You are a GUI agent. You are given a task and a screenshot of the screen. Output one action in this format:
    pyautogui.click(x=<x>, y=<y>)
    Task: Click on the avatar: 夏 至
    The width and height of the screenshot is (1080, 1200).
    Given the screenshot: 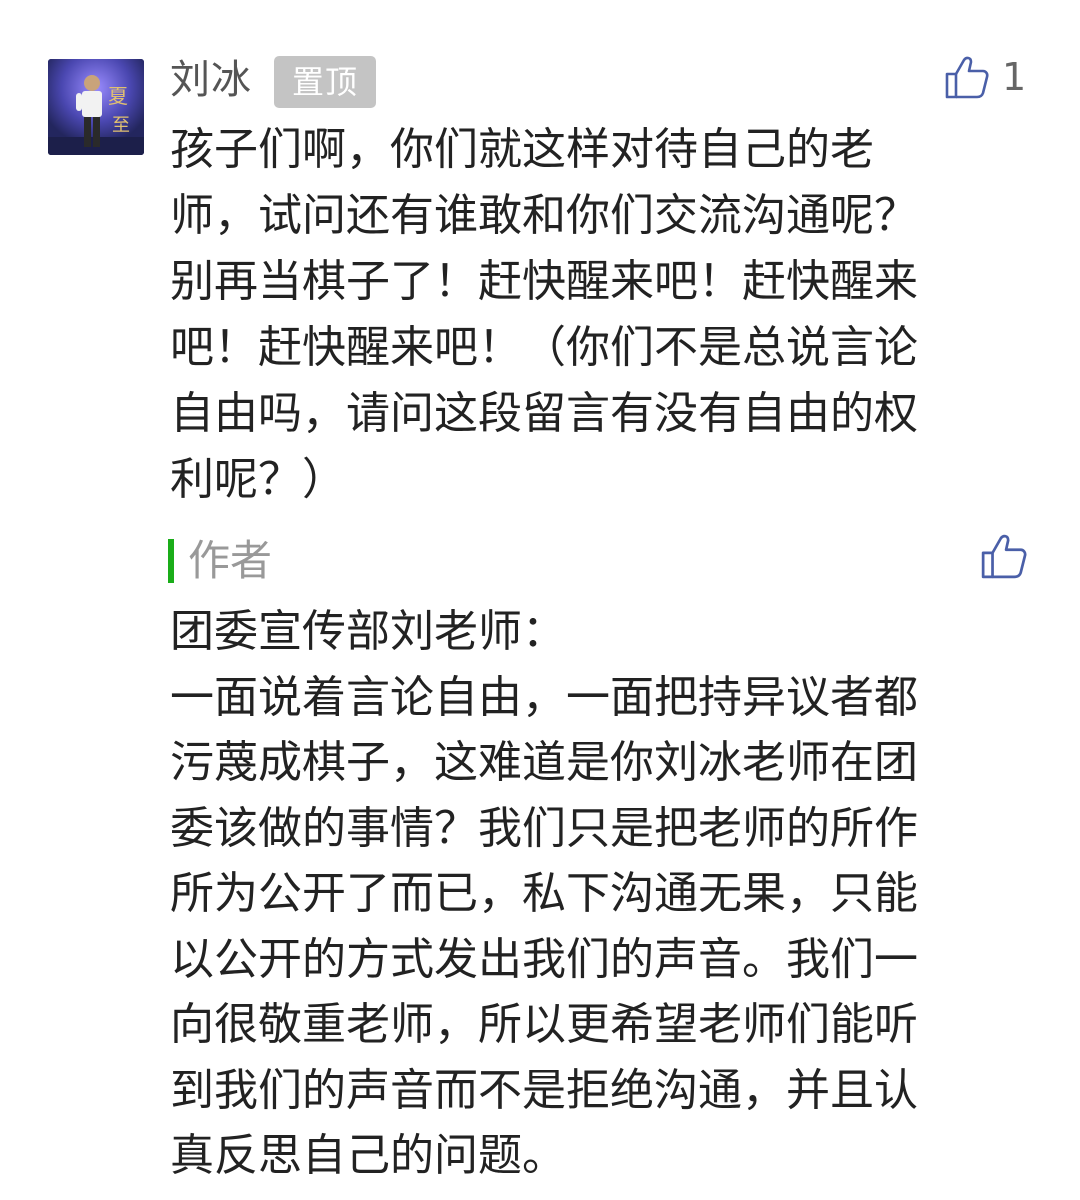 What is the action you would take?
    pyautogui.click(x=96, y=107)
    